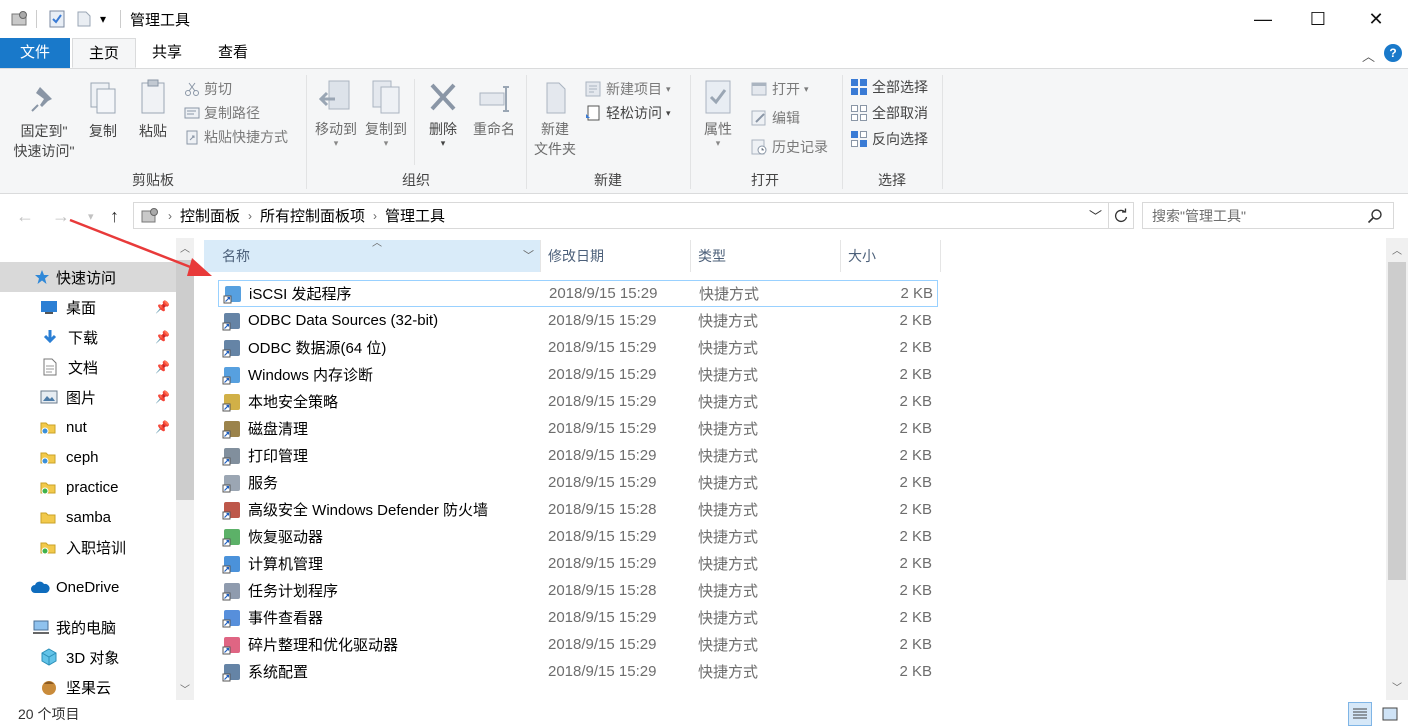 This screenshot has height=728, width=1408. What do you see at coordinates (236, 113) in the screenshot?
I see `copy-path-button: 复制路径` at bounding box center [236, 113].